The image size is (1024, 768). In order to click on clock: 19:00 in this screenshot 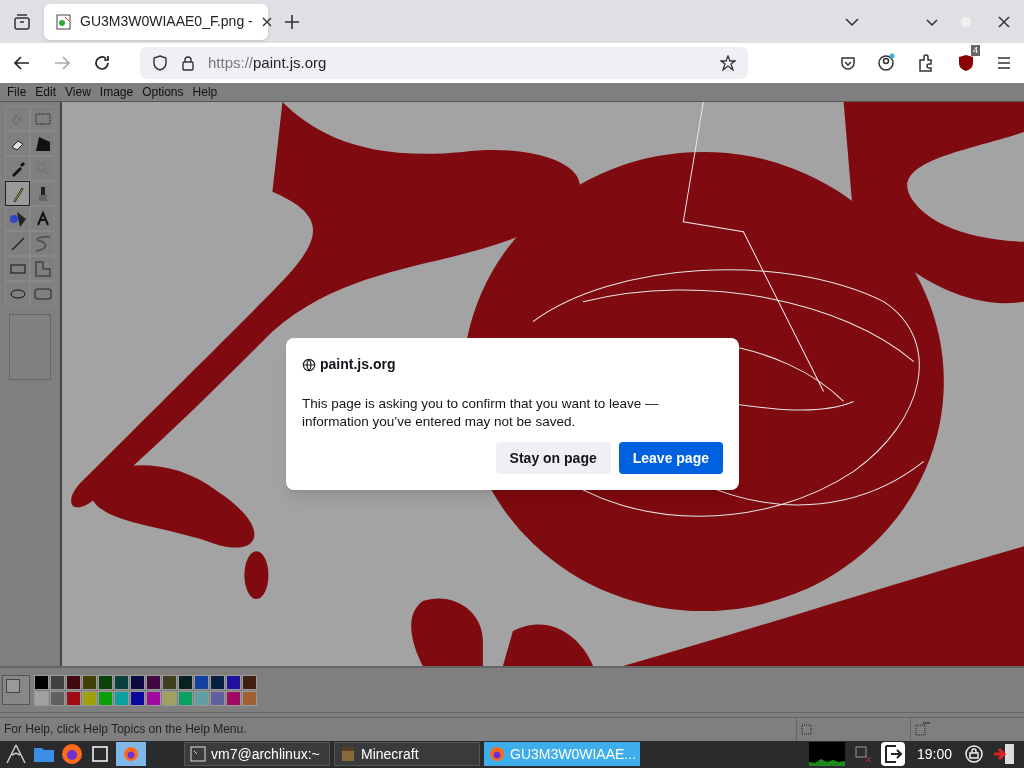, I will do `click(934, 754)`.